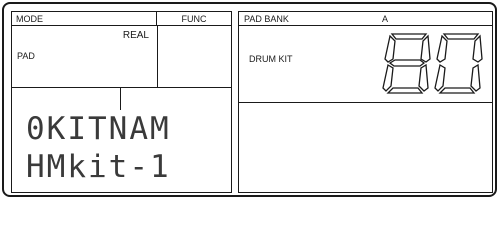 This screenshot has width=501, height=240. I want to click on mode-area: REAL PAD, so click(84, 57).